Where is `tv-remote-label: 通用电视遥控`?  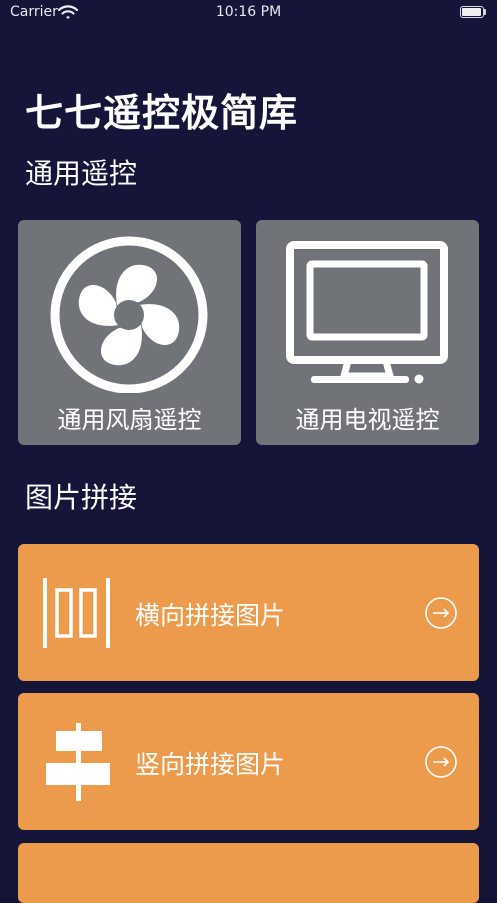 tv-remote-label: 通用电视遥控 is located at coordinates (367, 420).